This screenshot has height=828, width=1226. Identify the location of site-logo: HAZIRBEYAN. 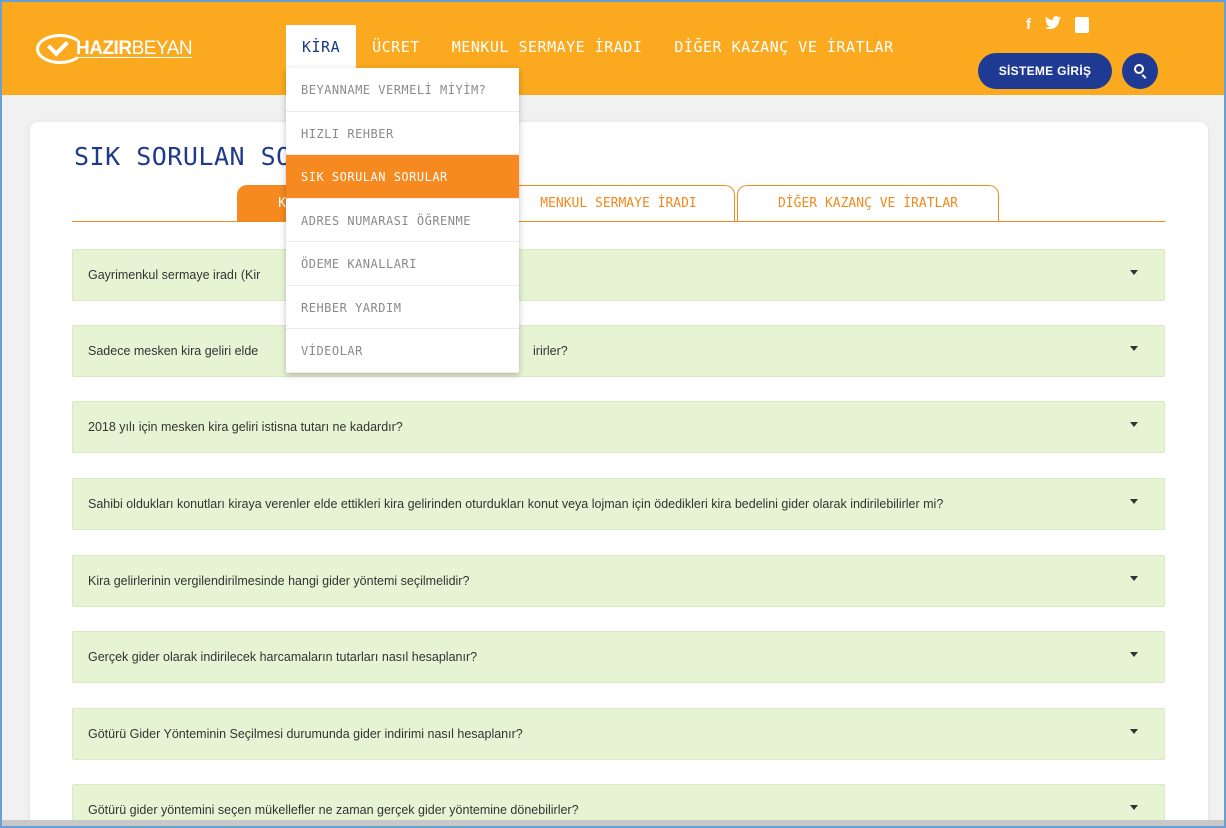
(121, 49).